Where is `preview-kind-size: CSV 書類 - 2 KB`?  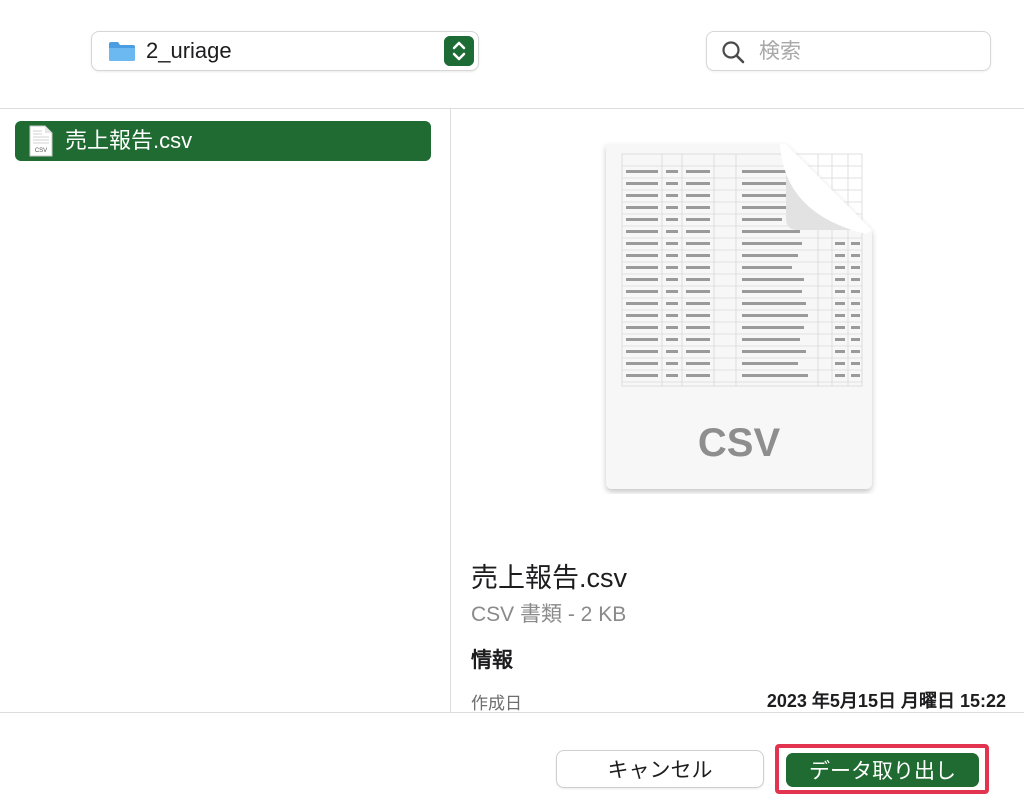
preview-kind-size: CSV 書類 - 2 KB is located at coordinates (549, 614).